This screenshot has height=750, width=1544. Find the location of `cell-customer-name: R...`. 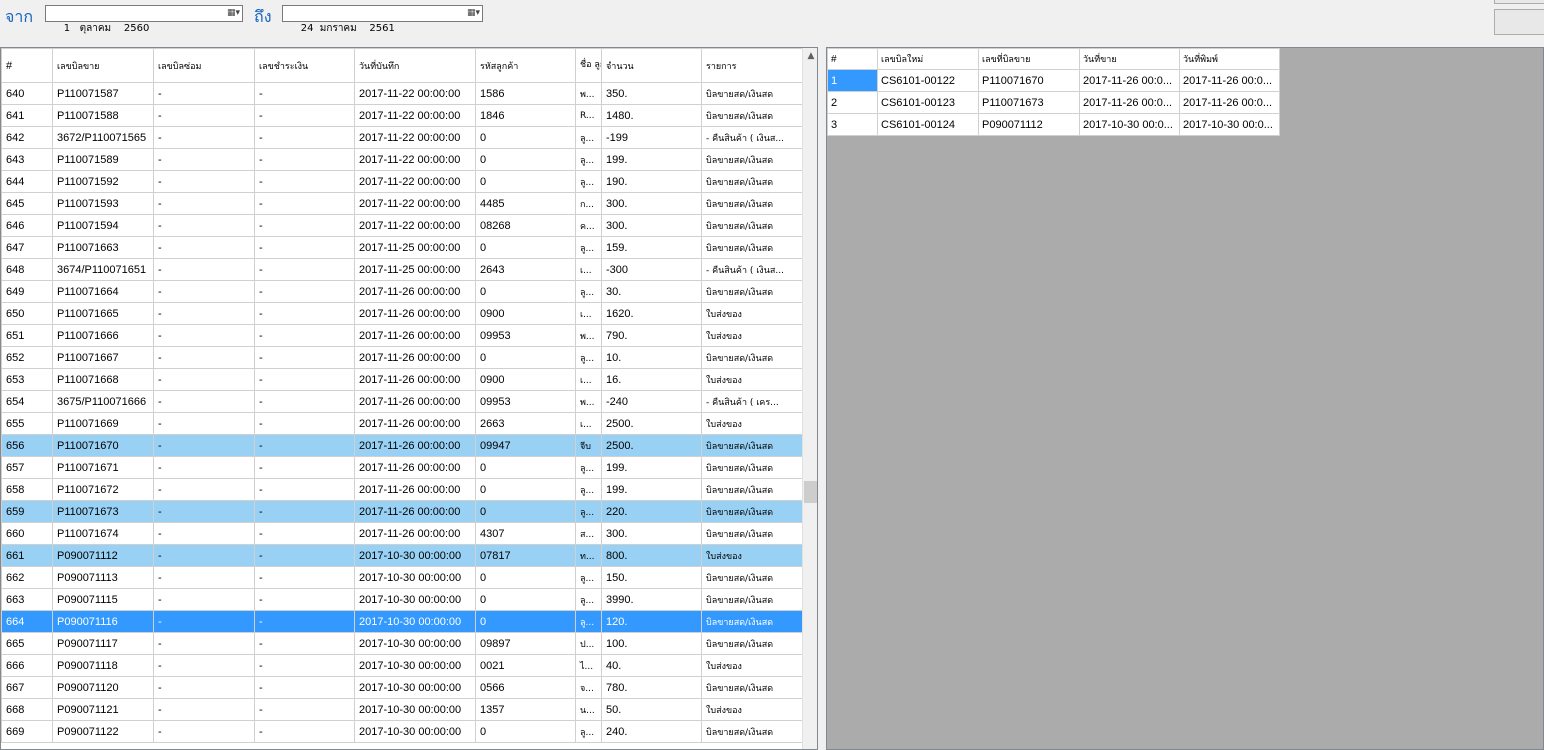

cell-customer-name: R... is located at coordinates (588, 115).